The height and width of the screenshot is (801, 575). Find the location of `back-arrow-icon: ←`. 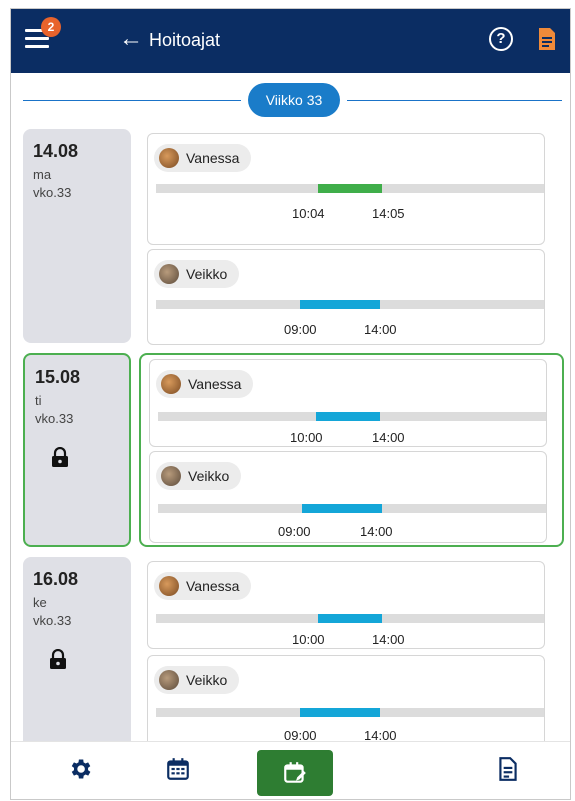

back-arrow-icon: ← is located at coordinates (131, 39).